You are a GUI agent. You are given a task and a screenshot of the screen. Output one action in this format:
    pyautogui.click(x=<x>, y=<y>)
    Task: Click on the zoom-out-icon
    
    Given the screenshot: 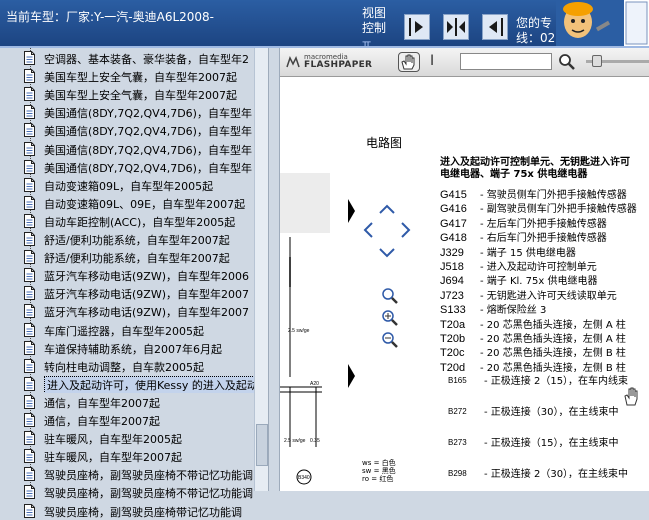 What is the action you would take?
    pyautogui.click(x=390, y=340)
    